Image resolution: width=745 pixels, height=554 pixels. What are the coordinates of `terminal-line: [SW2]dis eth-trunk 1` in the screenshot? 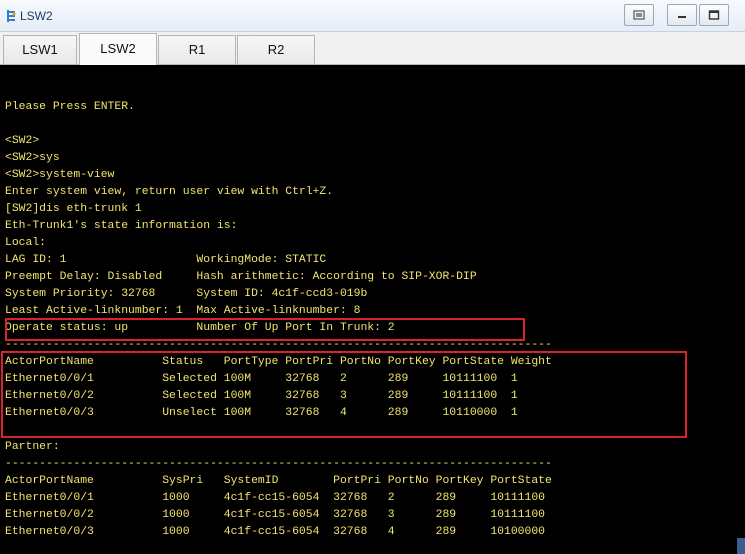 It's located at (73, 209).